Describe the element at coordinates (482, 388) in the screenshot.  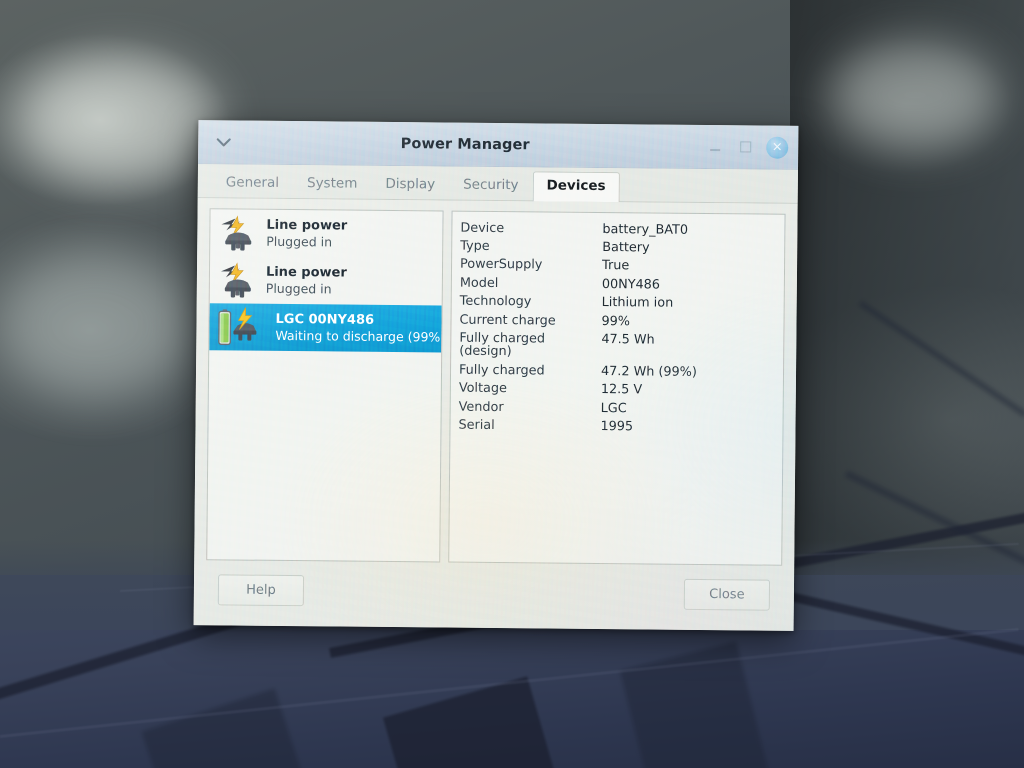
I see `property-key: Voltage` at that location.